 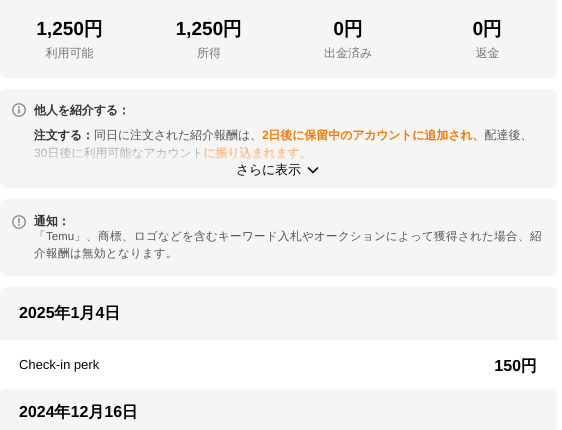 I want to click on referral-title: 他人を紹介する：, so click(x=82, y=110).